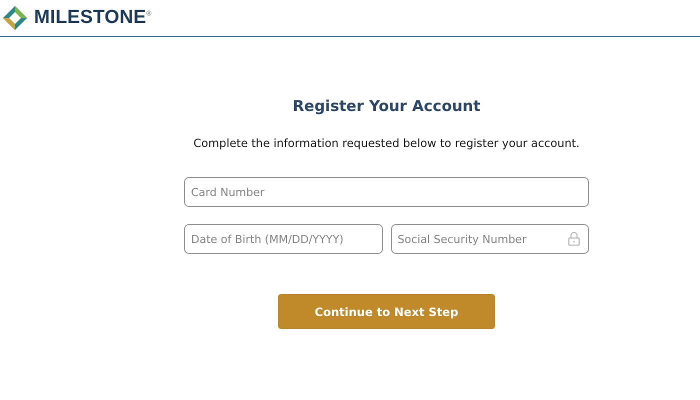 The height and width of the screenshot is (400, 700). What do you see at coordinates (387, 106) in the screenshot?
I see `page-title: Register Your Account` at bounding box center [387, 106].